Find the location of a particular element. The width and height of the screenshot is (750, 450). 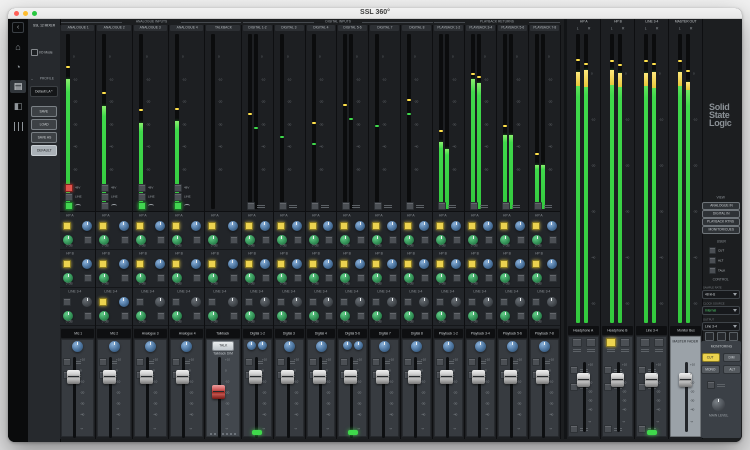

alt-speaker-button is located at coordinates (711, 385).